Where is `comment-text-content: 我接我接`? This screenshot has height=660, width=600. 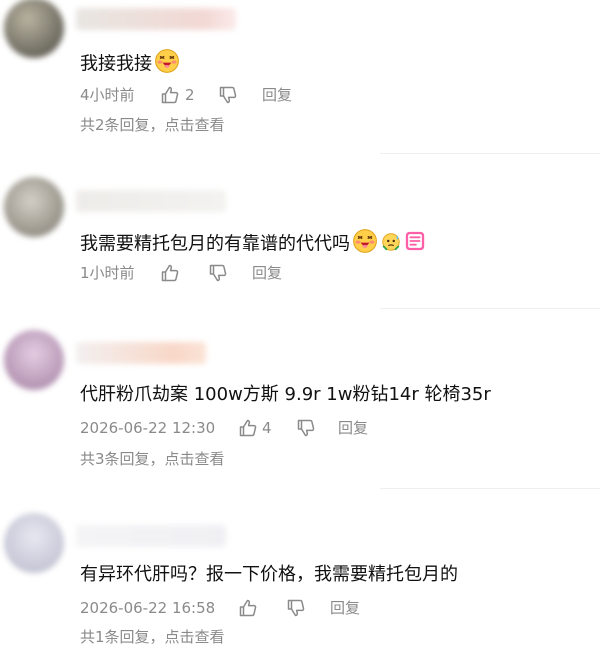
comment-text-content: 我接我接 is located at coordinates (116, 64).